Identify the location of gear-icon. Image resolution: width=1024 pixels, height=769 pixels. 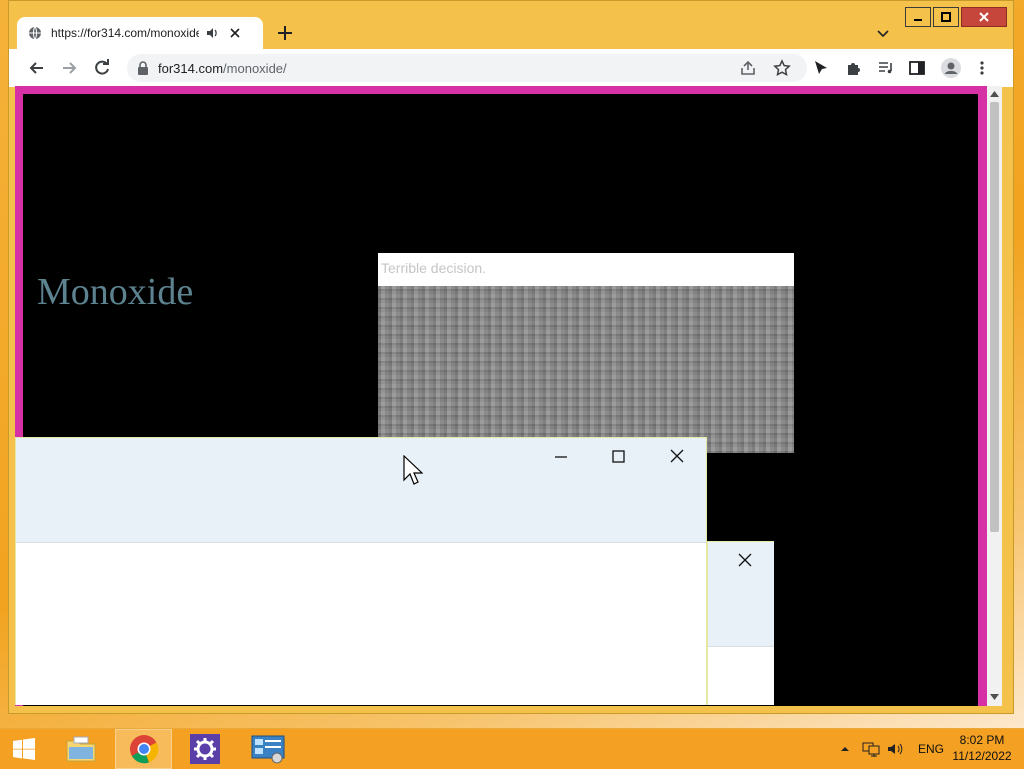
(205, 749).